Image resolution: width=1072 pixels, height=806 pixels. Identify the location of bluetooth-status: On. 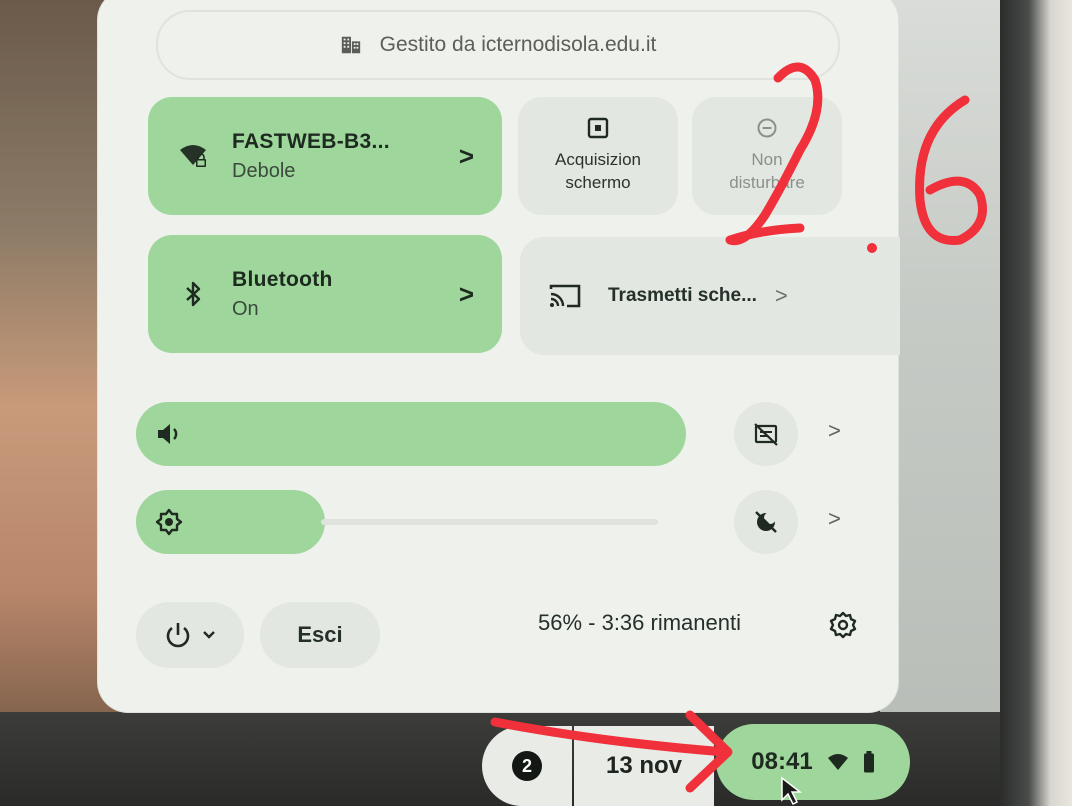
(245, 308).